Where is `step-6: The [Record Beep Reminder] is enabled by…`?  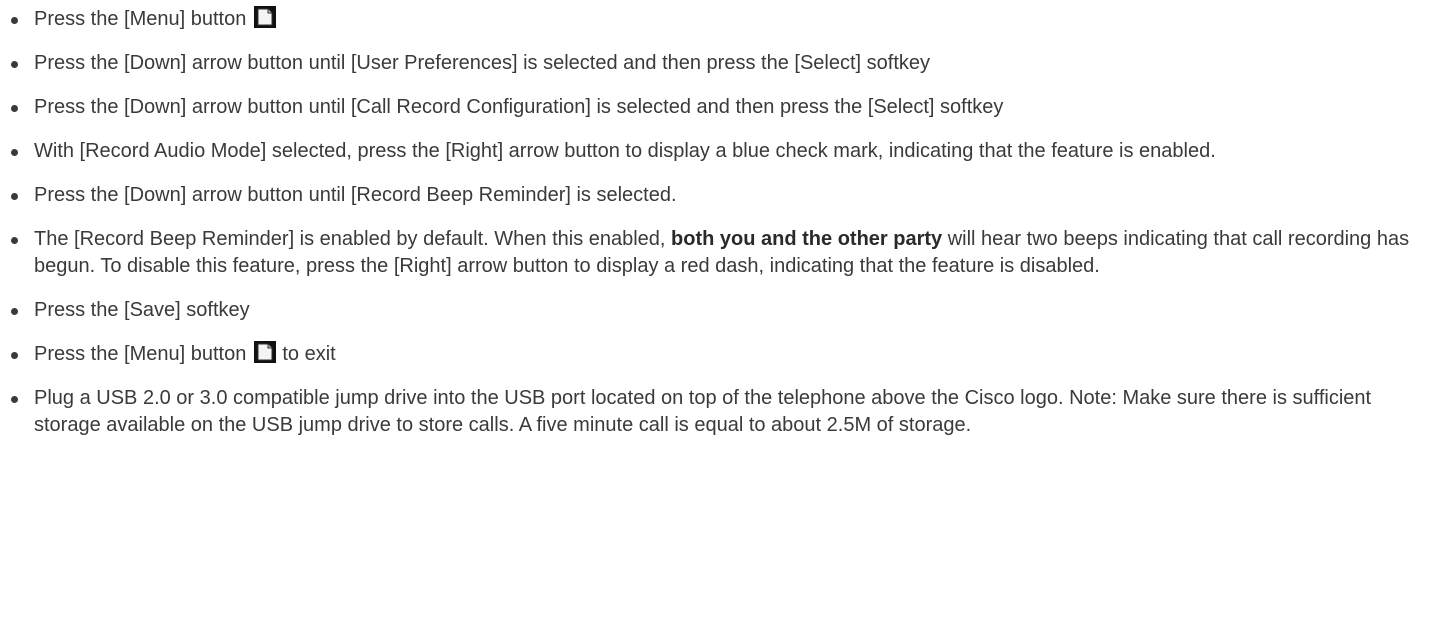
step-6: The [Record Beep Reminder] is enabled by… is located at coordinates (723, 253).